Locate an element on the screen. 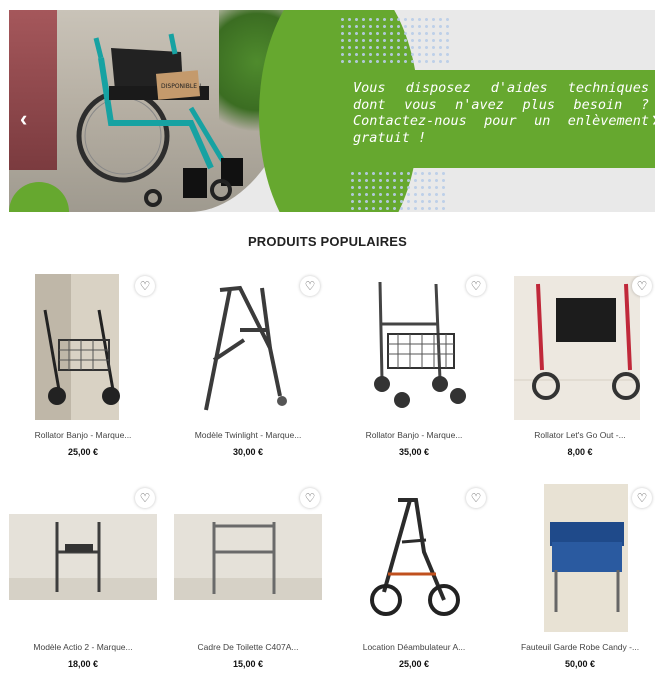 The width and height of the screenshot is (655, 674). product-price: 30,00 € is located at coordinates (248, 452).